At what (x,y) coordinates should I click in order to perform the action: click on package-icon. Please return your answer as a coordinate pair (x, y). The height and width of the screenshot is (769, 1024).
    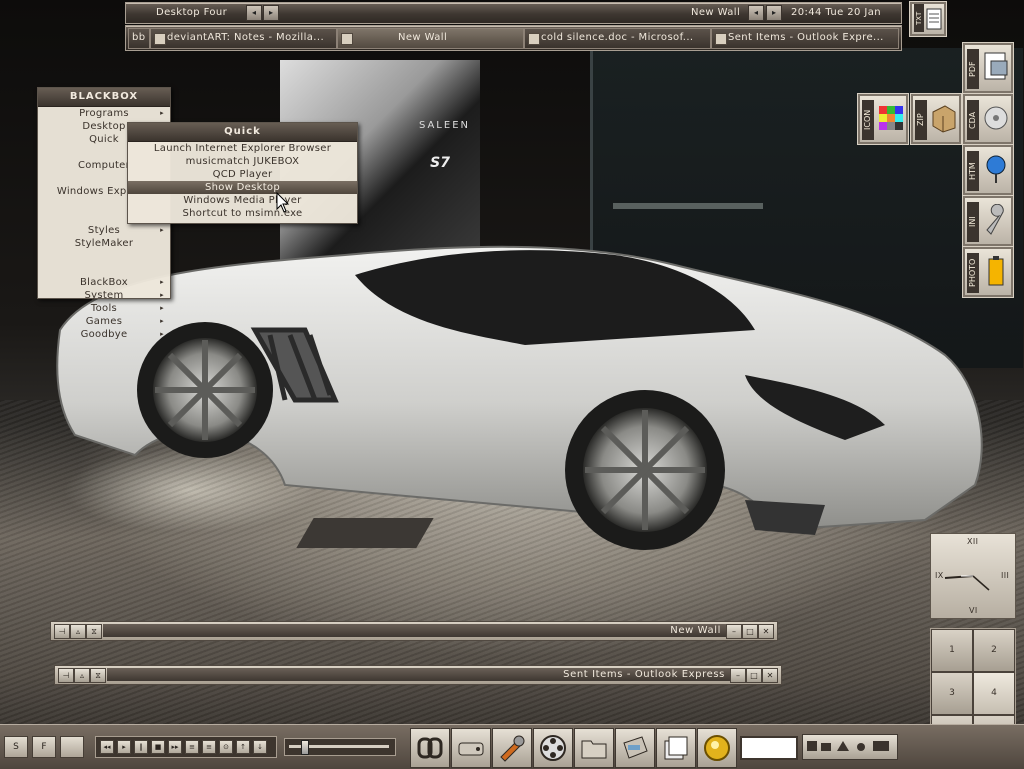
    Looking at the image, I should click on (944, 119).